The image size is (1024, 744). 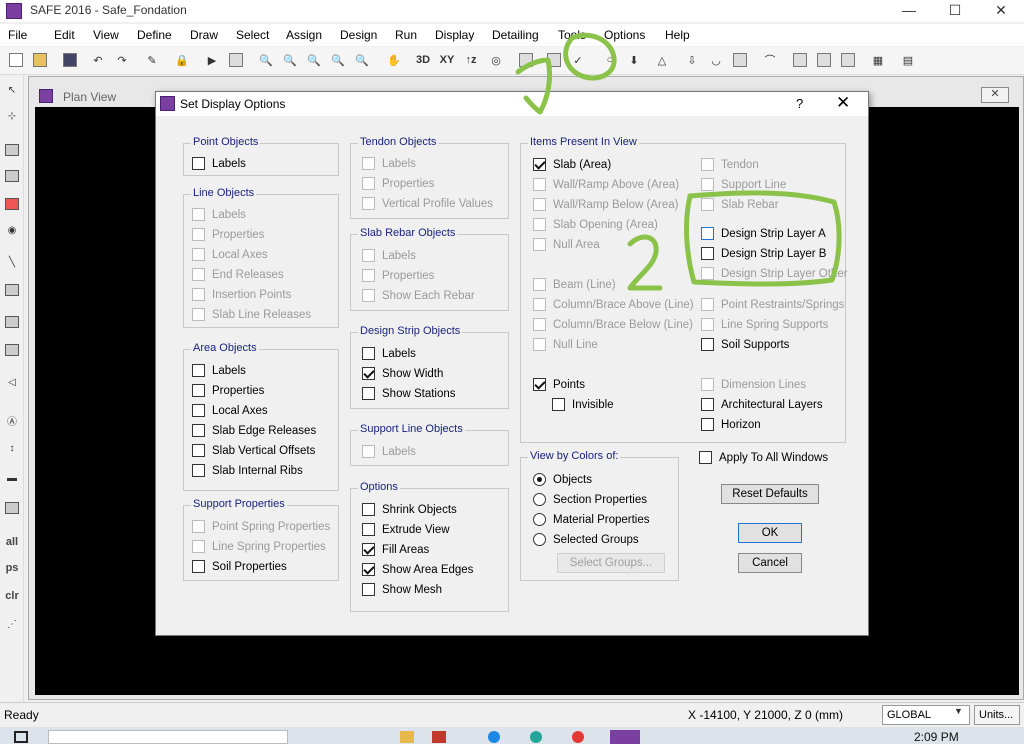 I want to click on pointer-icon: ↖, so click(x=12, y=90).